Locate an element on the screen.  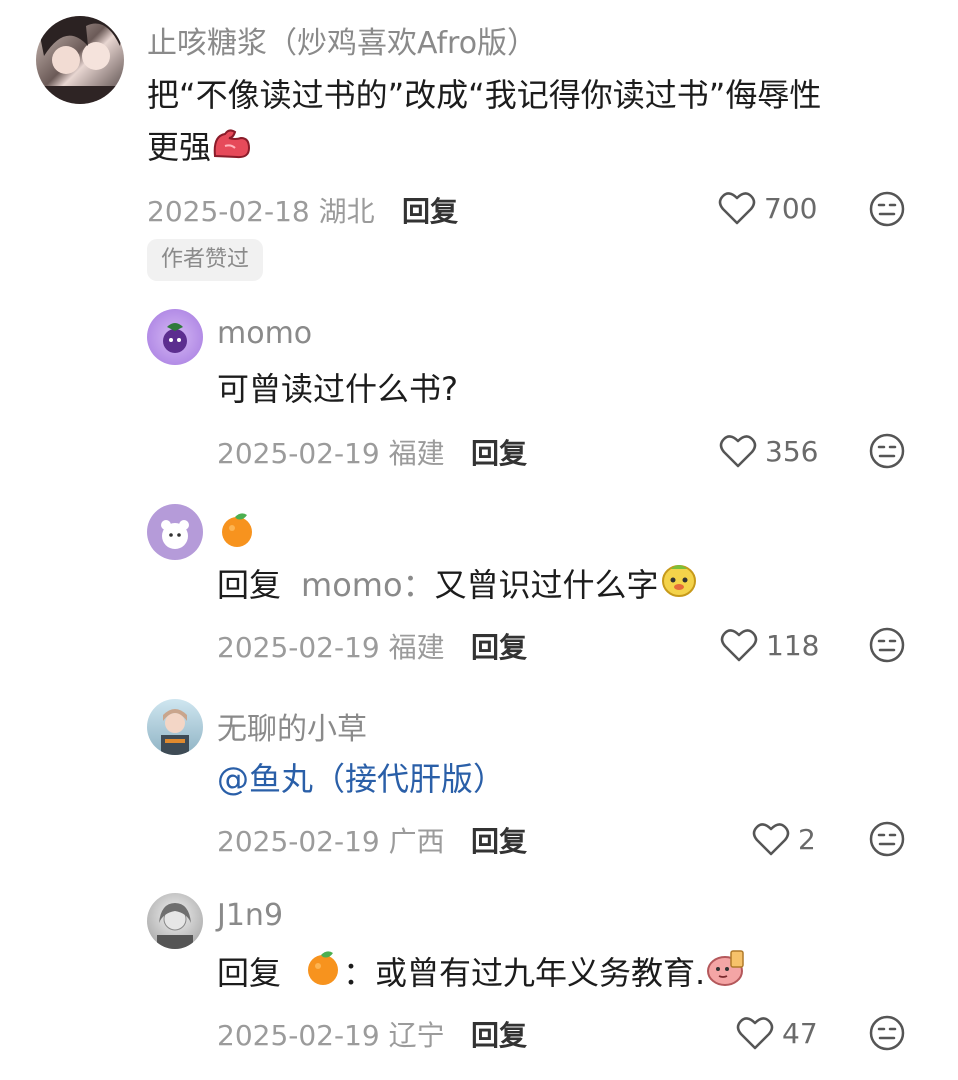
sketch-portrait-icon is located at coordinates (175, 926).